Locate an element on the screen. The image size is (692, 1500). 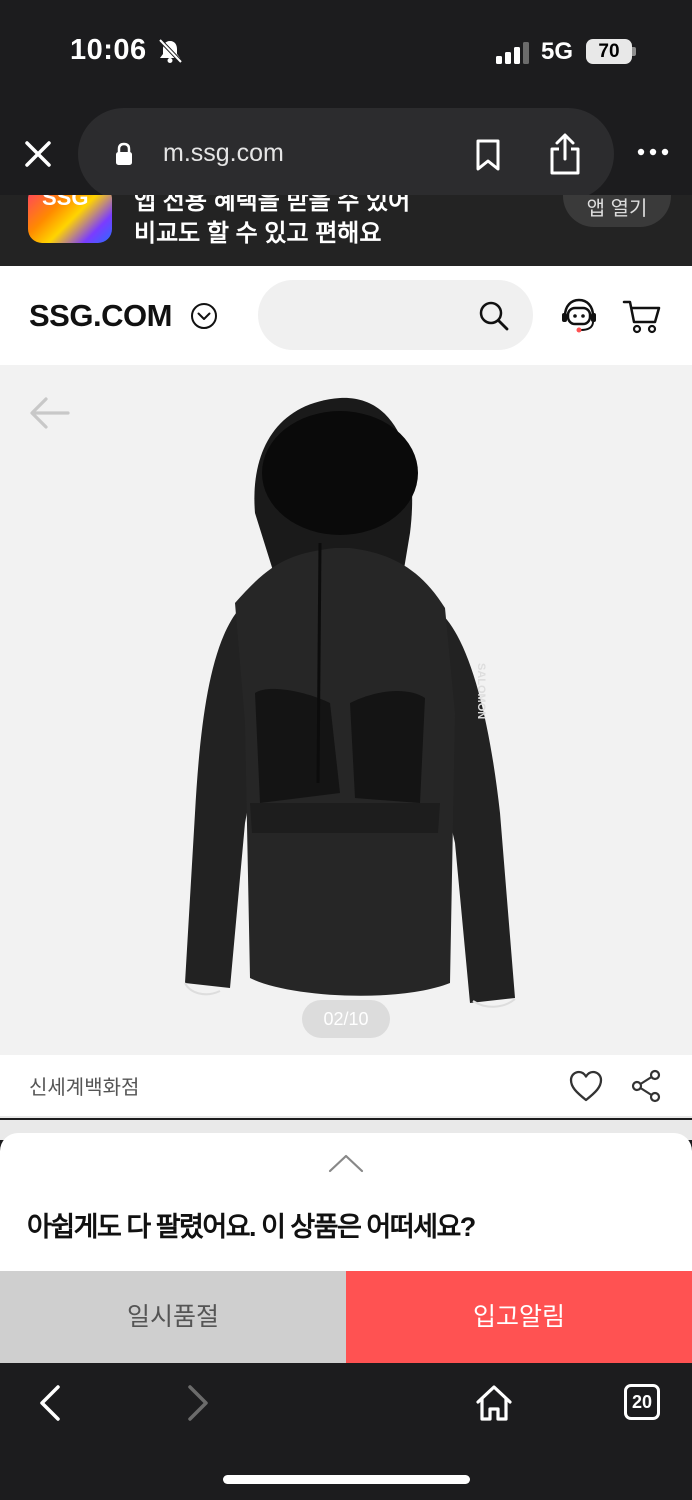
home-icon is located at coordinates (494, 1403).